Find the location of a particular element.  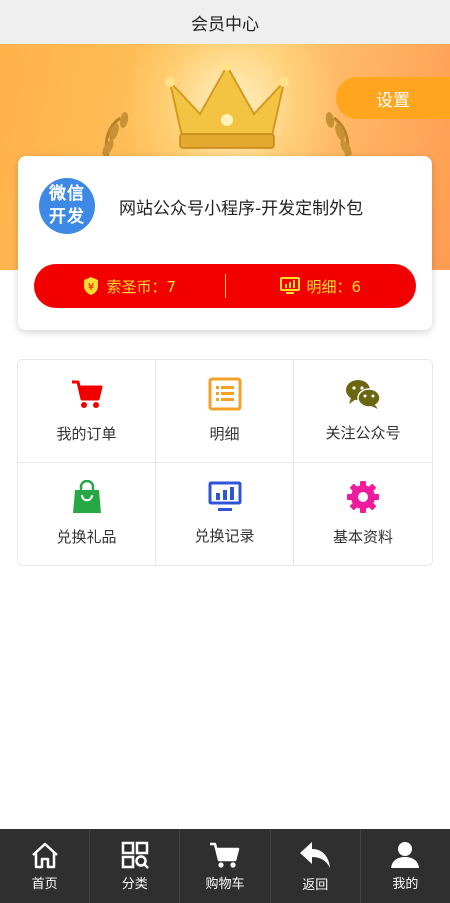

menu-redeem-gifts: 兑换礼品 is located at coordinates (87, 513).